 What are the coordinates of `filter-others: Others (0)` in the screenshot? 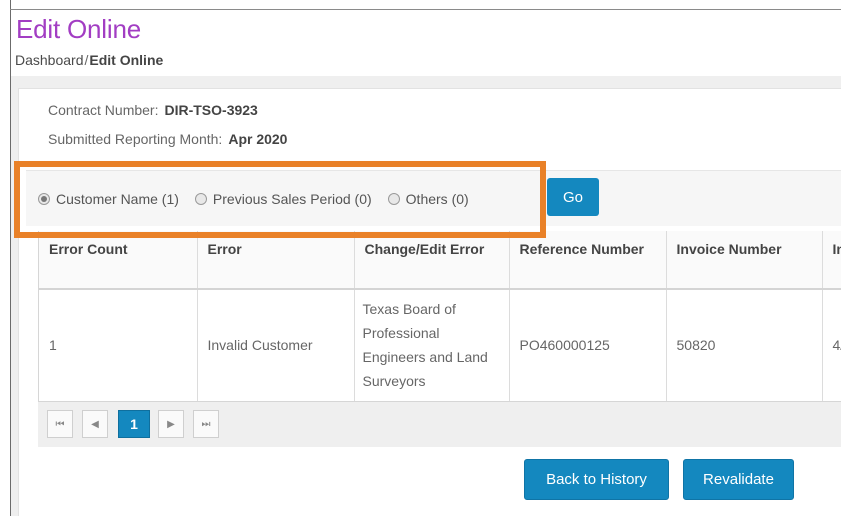 It's located at (428, 199).